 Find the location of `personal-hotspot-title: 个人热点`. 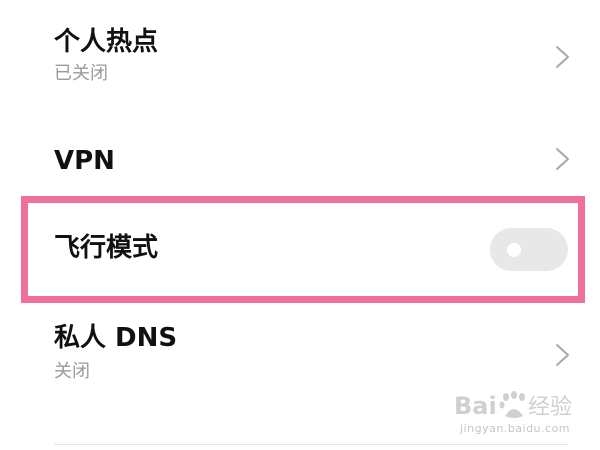

personal-hotspot-title: 个人热点 is located at coordinates (106, 42).